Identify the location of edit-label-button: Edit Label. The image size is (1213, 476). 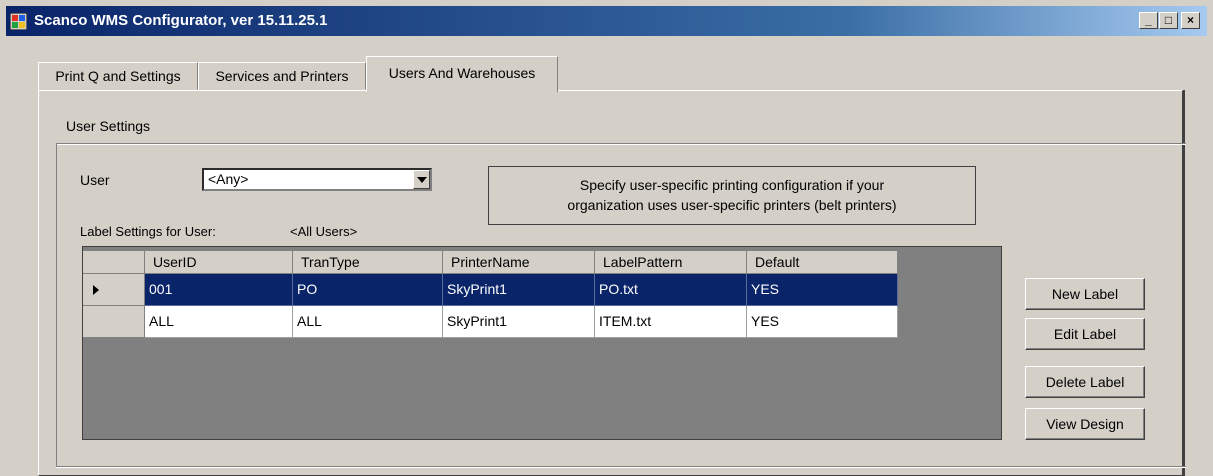
(1085, 334).